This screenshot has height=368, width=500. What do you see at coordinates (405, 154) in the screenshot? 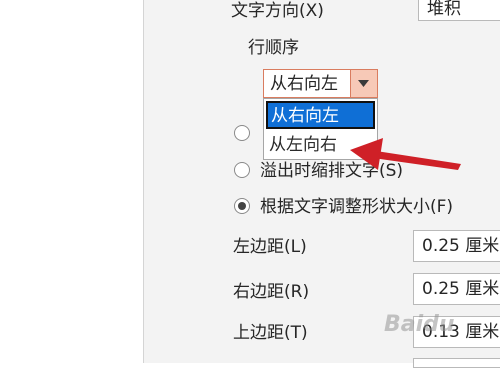
I see `annotation-arrow-icon` at bounding box center [405, 154].